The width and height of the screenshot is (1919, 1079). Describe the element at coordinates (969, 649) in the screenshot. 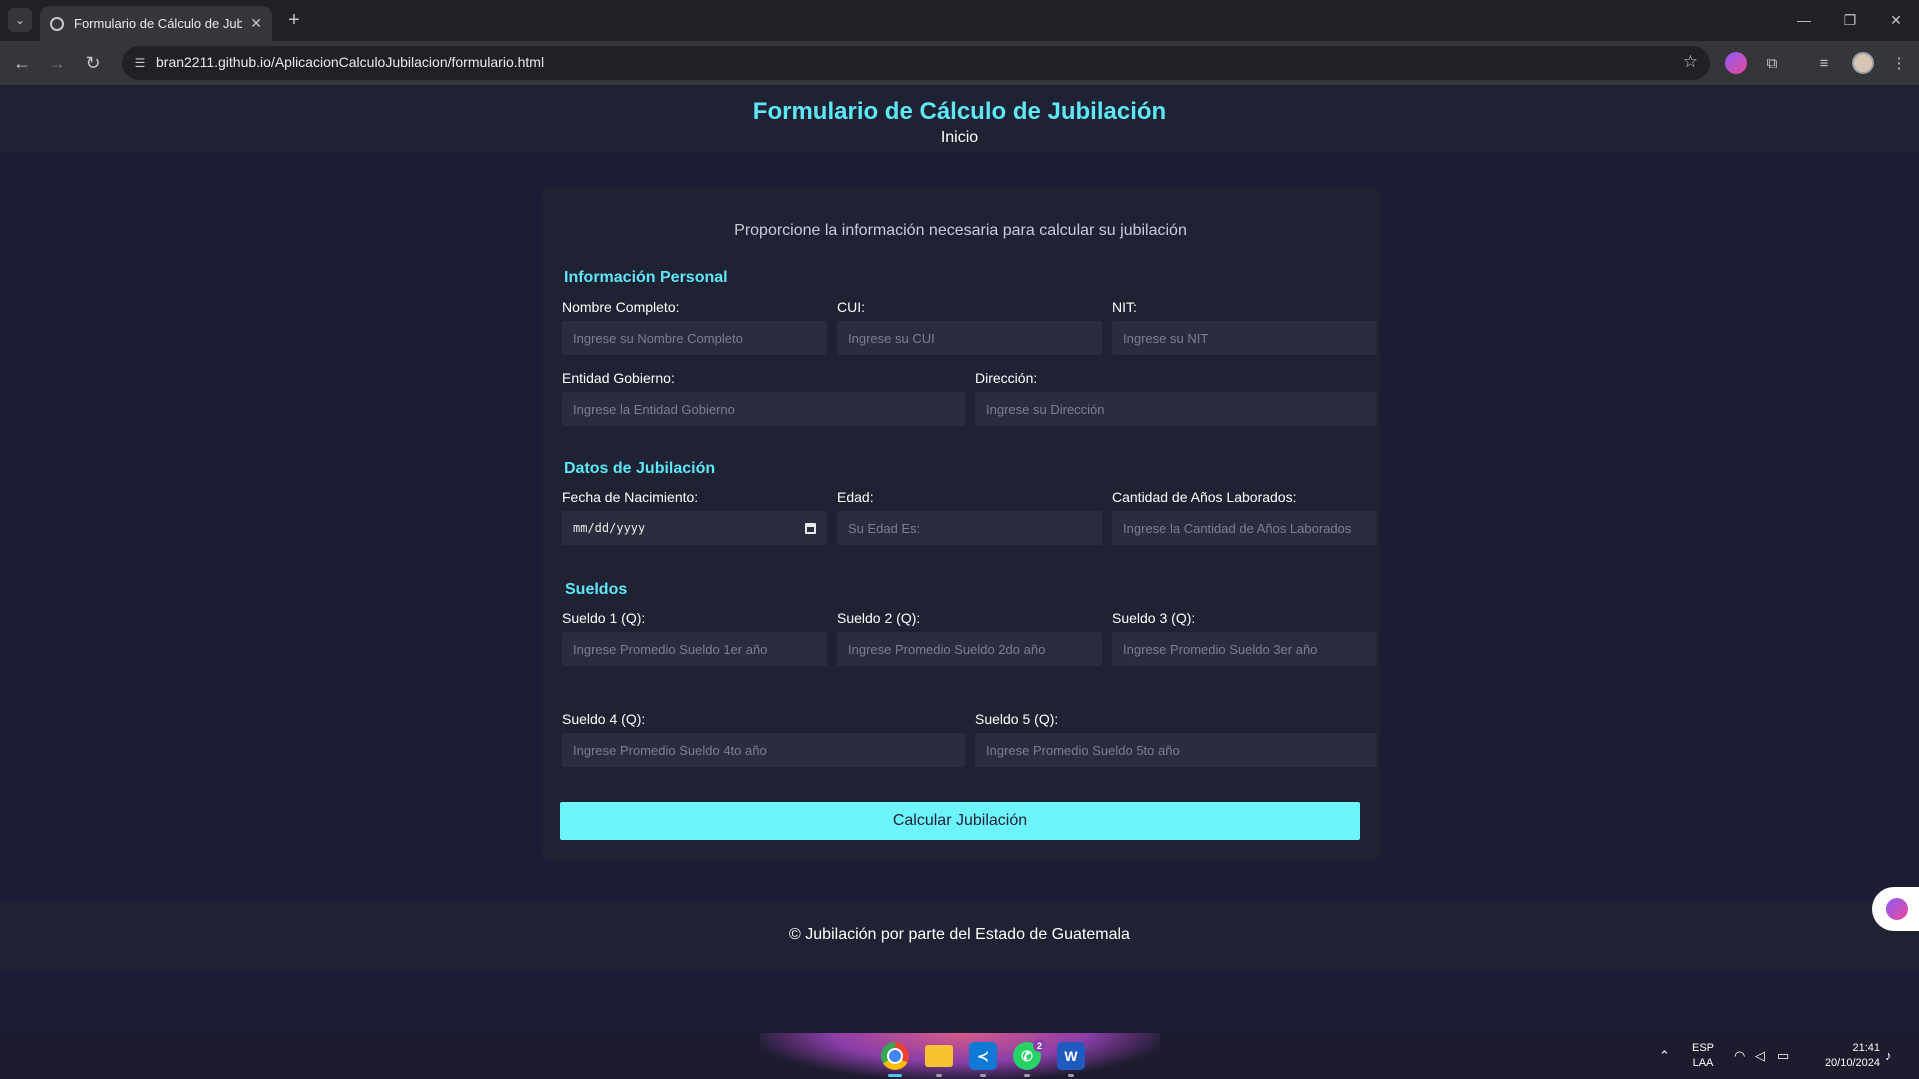

I see `sueldo-2-input` at that location.